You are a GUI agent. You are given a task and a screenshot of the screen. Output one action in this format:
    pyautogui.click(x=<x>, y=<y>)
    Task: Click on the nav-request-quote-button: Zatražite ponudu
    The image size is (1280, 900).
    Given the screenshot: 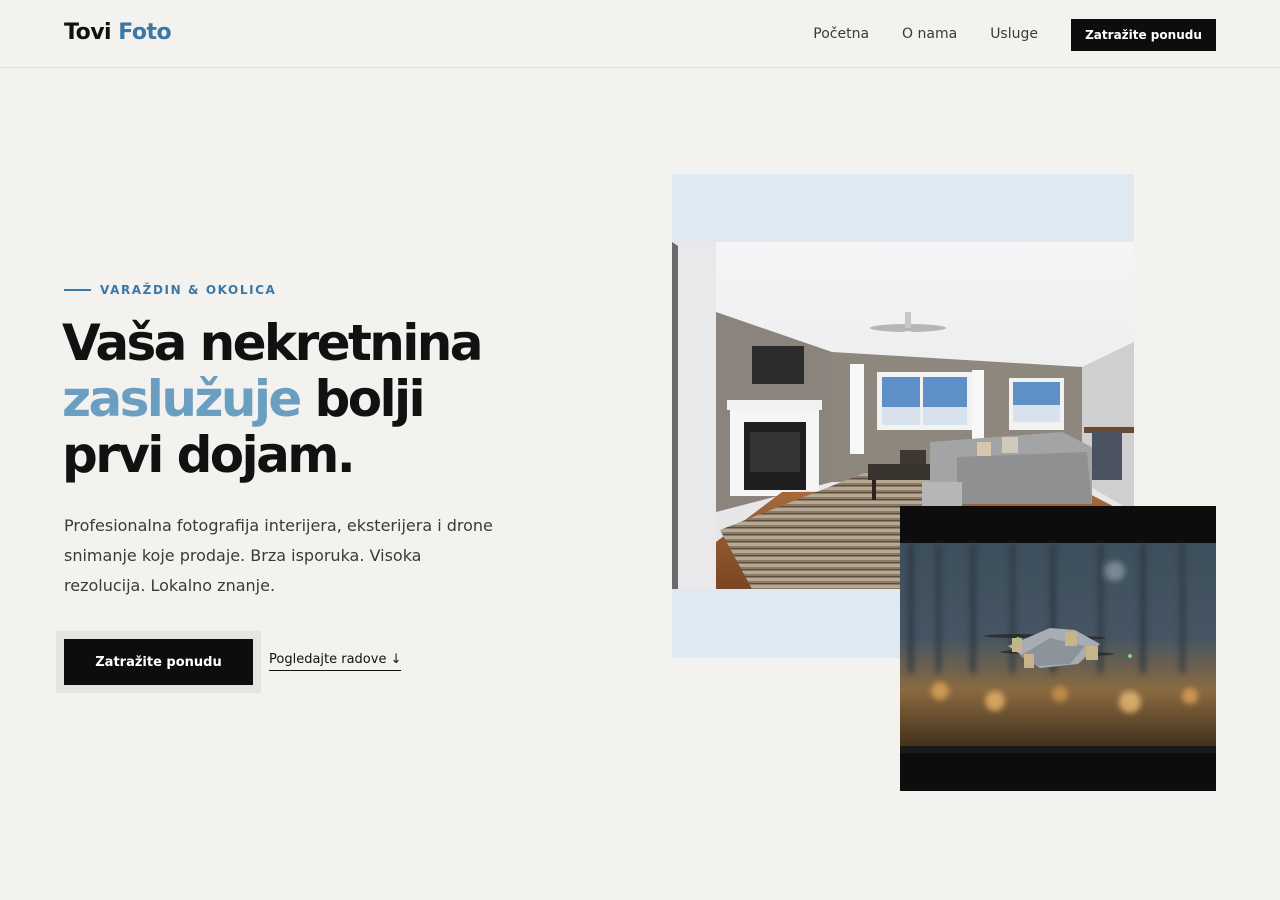 What is the action you would take?
    pyautogui.click(x=1143, y=35)
    